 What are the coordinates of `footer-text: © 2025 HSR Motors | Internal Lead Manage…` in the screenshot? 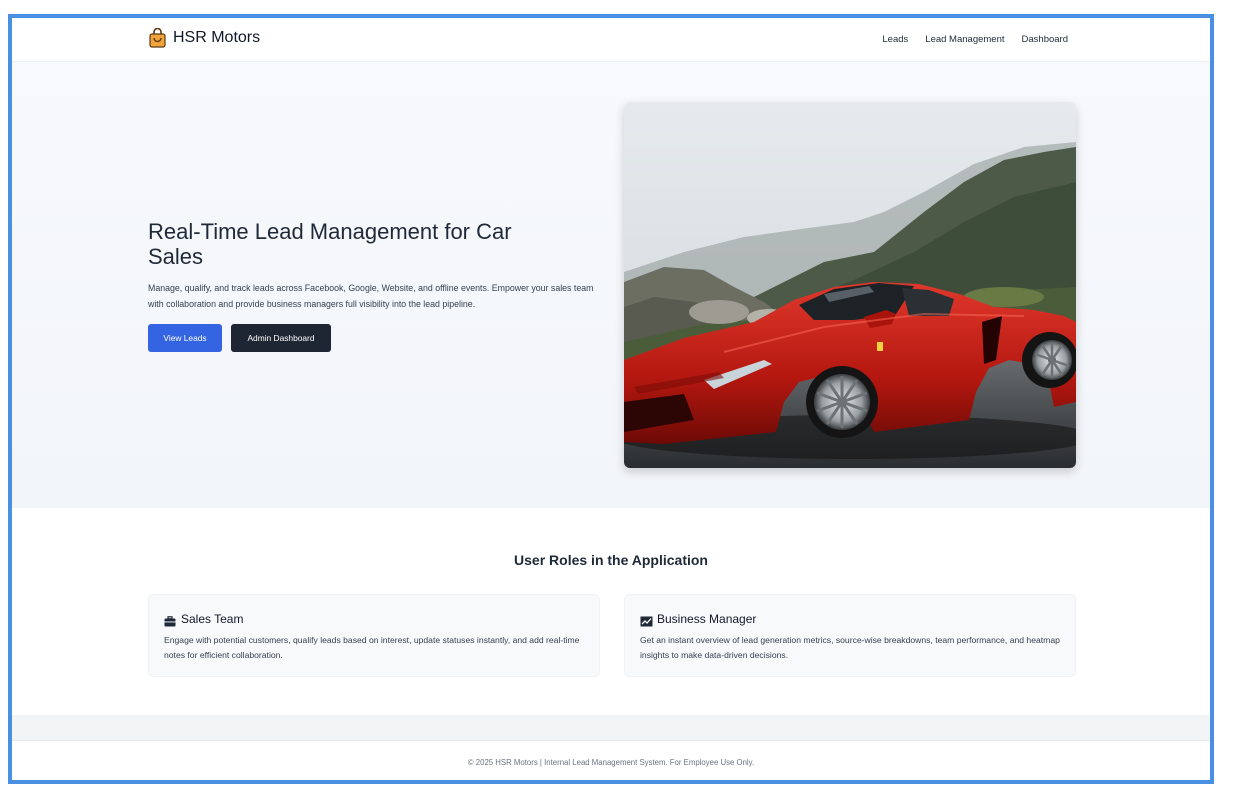 It's located at (611, 762).